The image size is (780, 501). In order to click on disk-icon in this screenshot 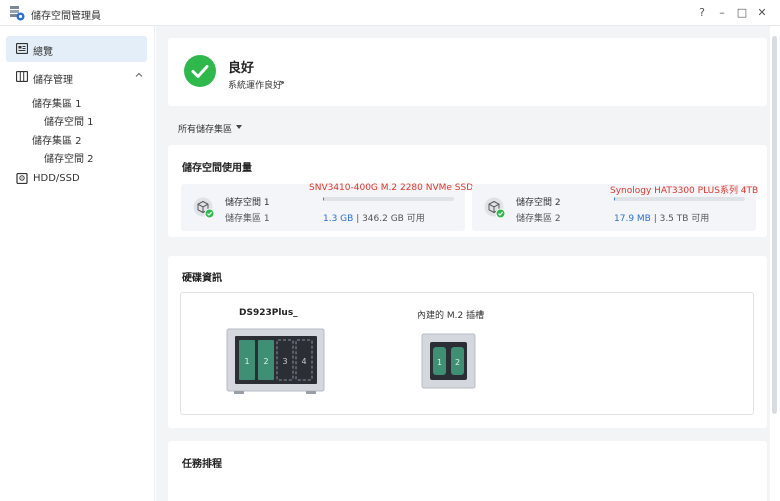, I will do `click(22, 178)`.